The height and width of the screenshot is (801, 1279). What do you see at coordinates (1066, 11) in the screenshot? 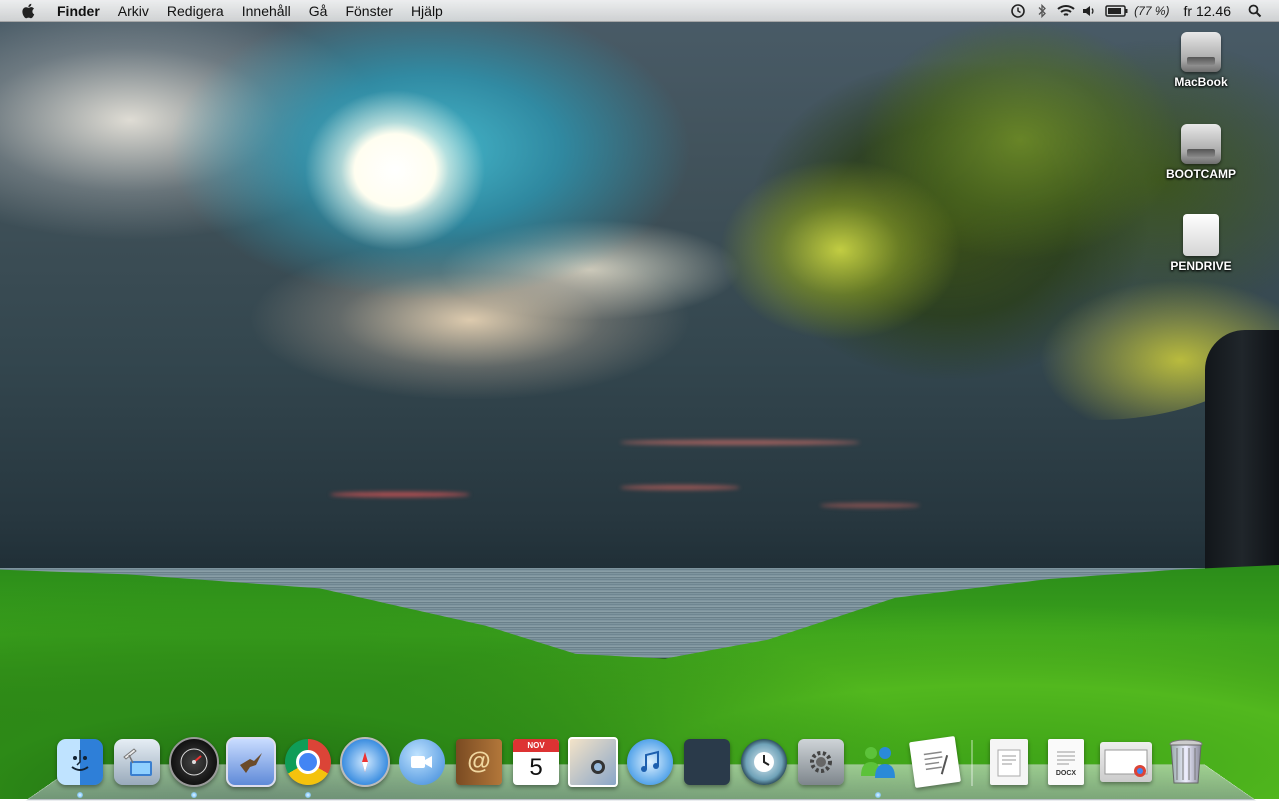
I see `wifi-icon` at bounding box center [1066, 11].